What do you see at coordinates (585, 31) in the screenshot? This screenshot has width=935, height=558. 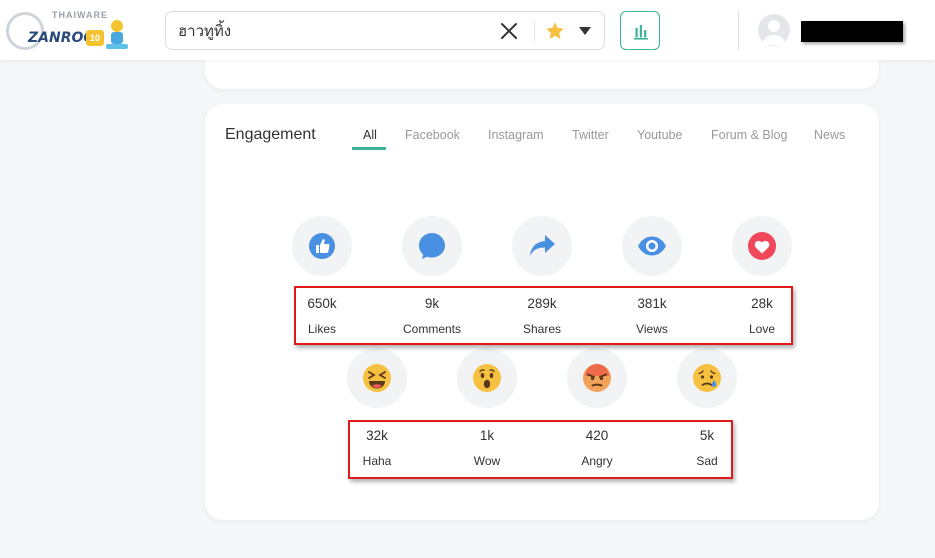 I see `chevron-down-icon` at bounding box center [585, 31].